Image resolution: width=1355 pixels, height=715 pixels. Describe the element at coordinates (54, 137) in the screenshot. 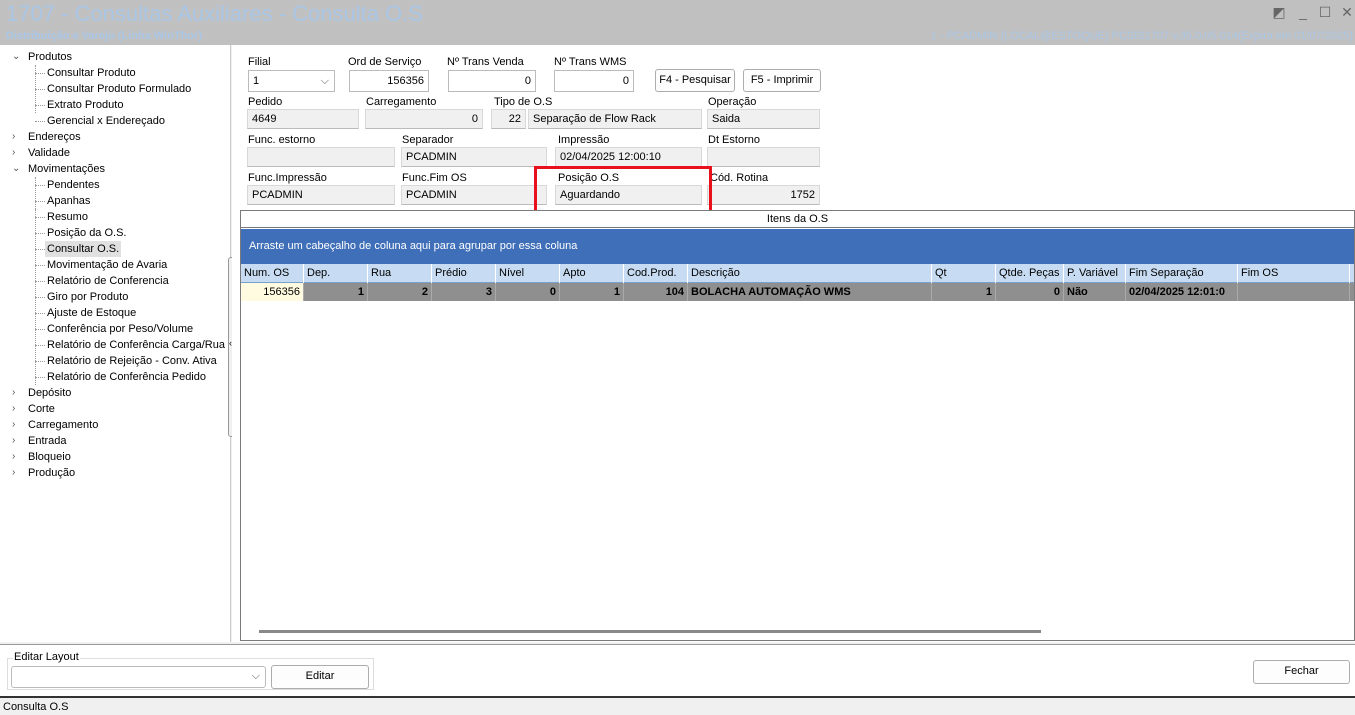

I see `tree-item: Endereços` at that location.